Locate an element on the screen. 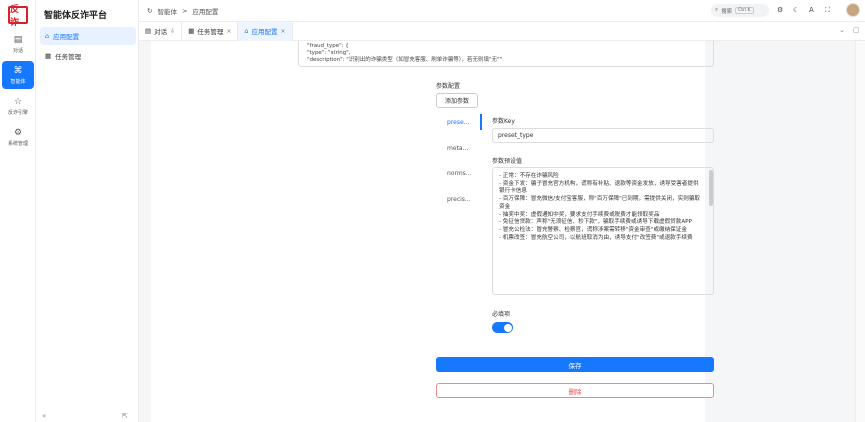 This screenshot has width=865, height=422. menu-item-label: 任务管理 is located at coordinates (68, 57).